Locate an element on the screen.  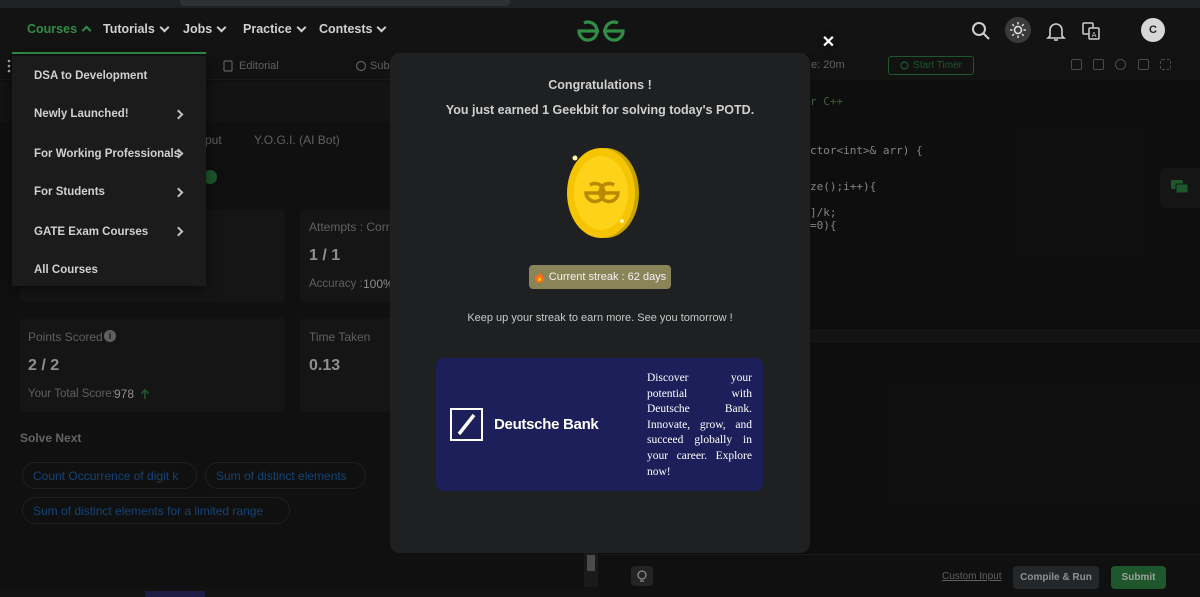
deutsche-bank-logo-icon is located at coordinates (466, 424).